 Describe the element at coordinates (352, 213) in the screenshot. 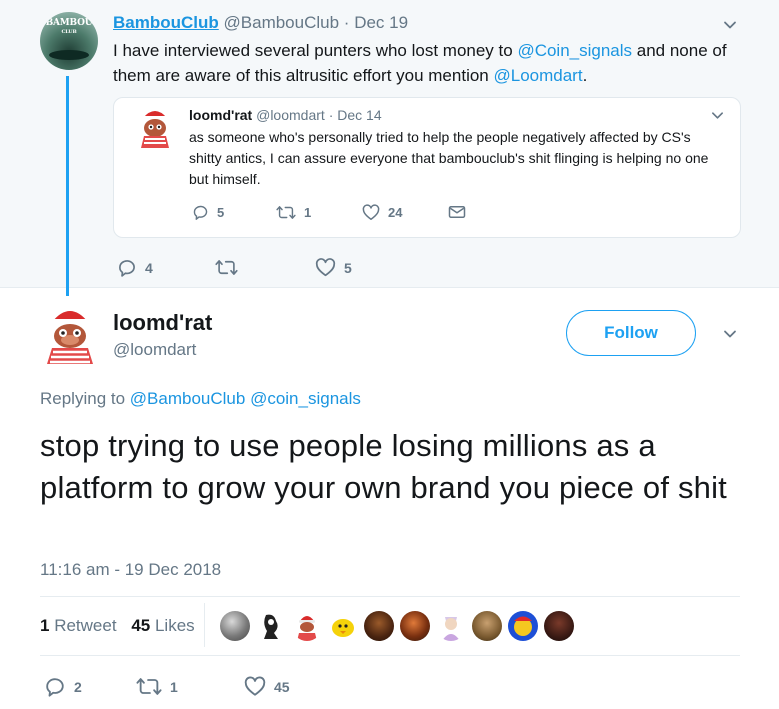

I see `quoted-tweet-actions: 5 1 24` at that location.